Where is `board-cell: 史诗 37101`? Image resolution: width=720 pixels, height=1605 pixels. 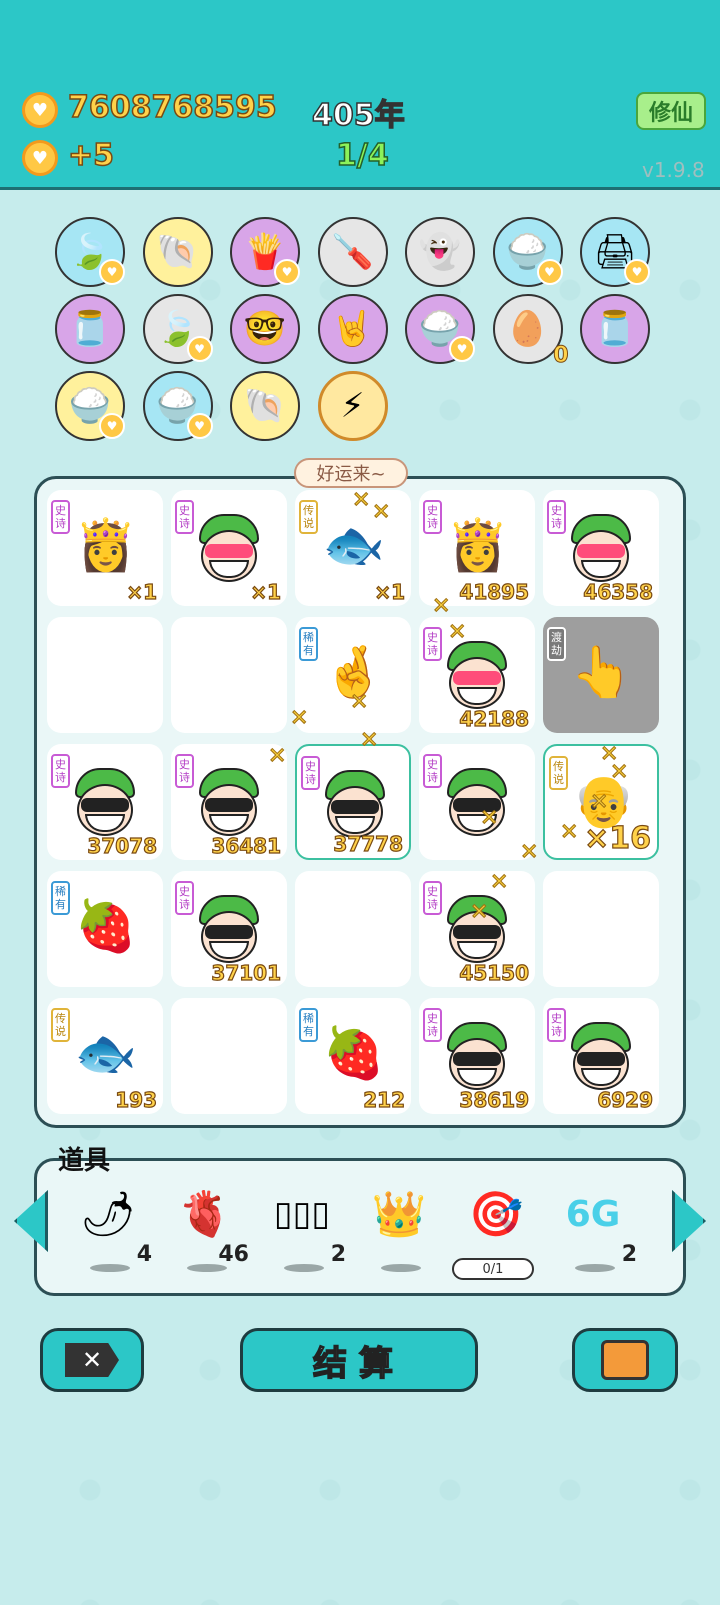 board-cell: 史诗 37101 is located at coordinates (229, 929).